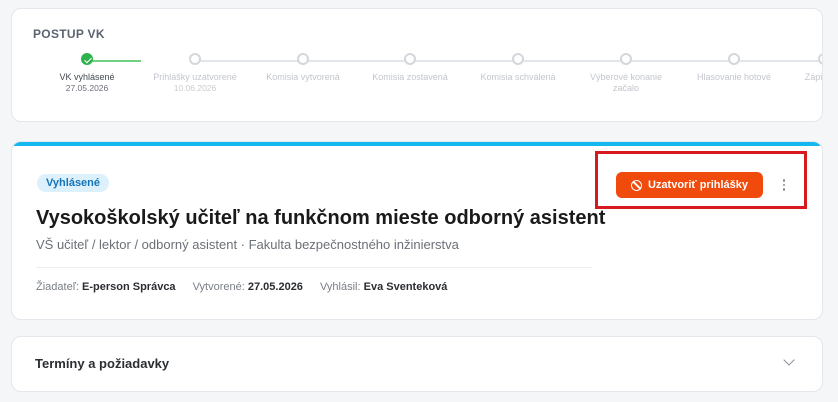  I want to click on step-label: Komisia zostavená, so click(410, 77).